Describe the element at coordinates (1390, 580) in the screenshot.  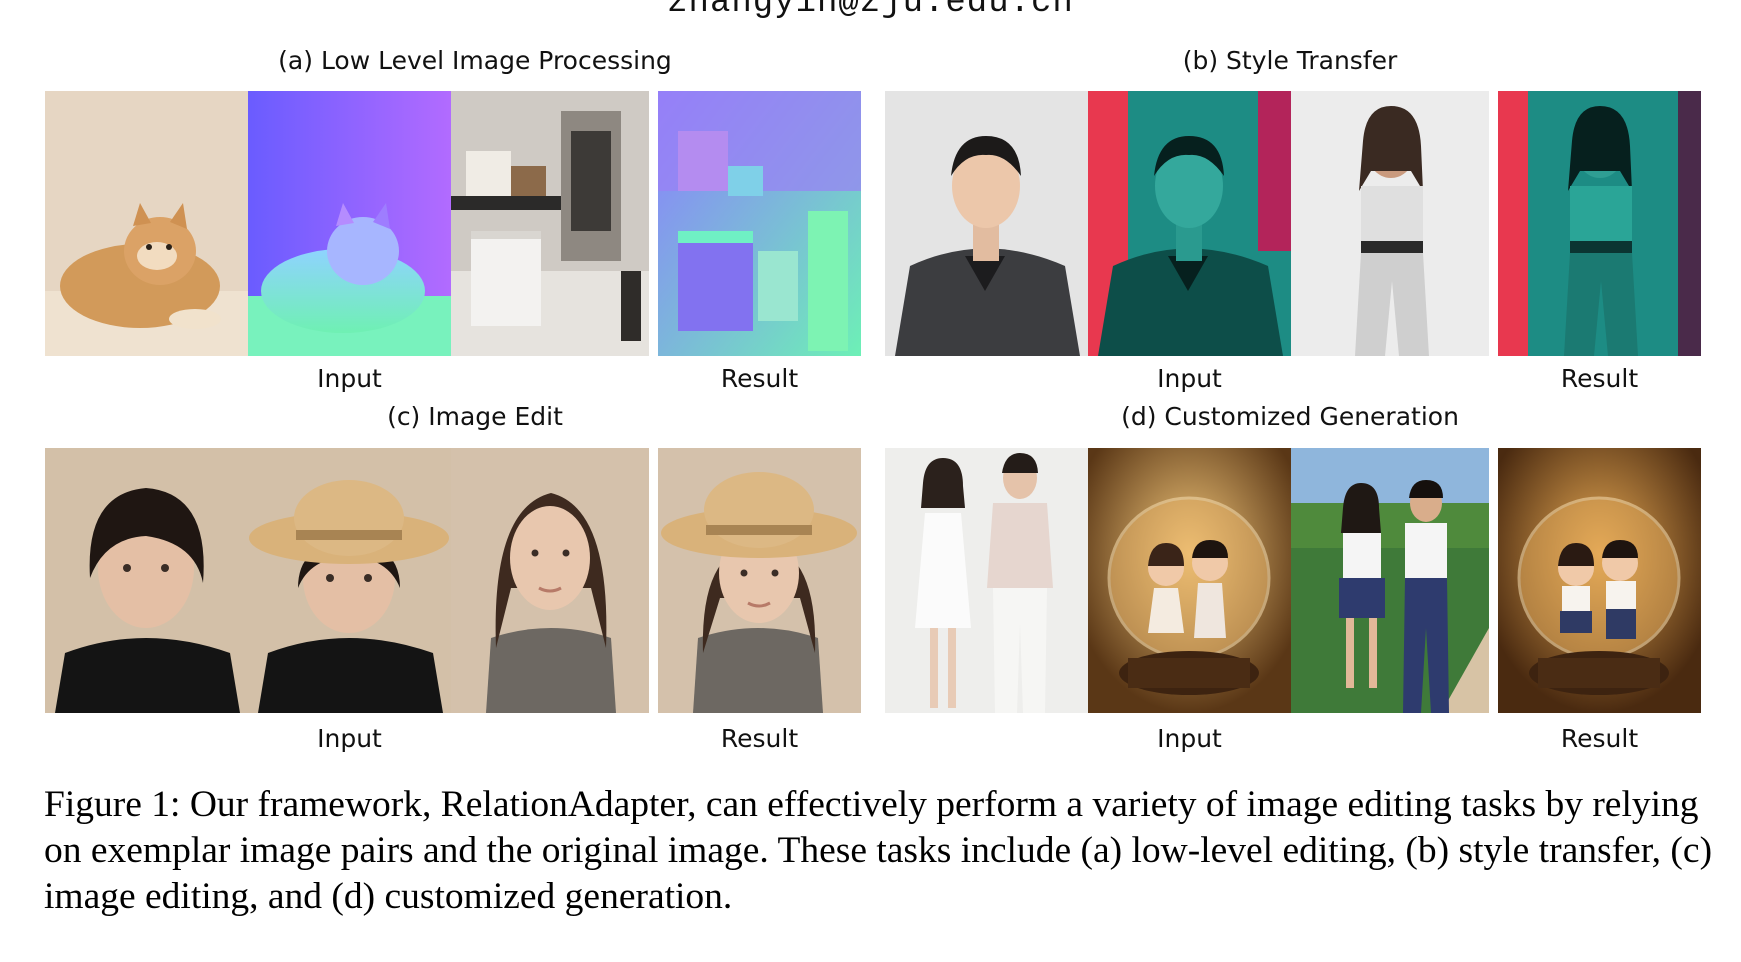
I see `students-photo` at that location.